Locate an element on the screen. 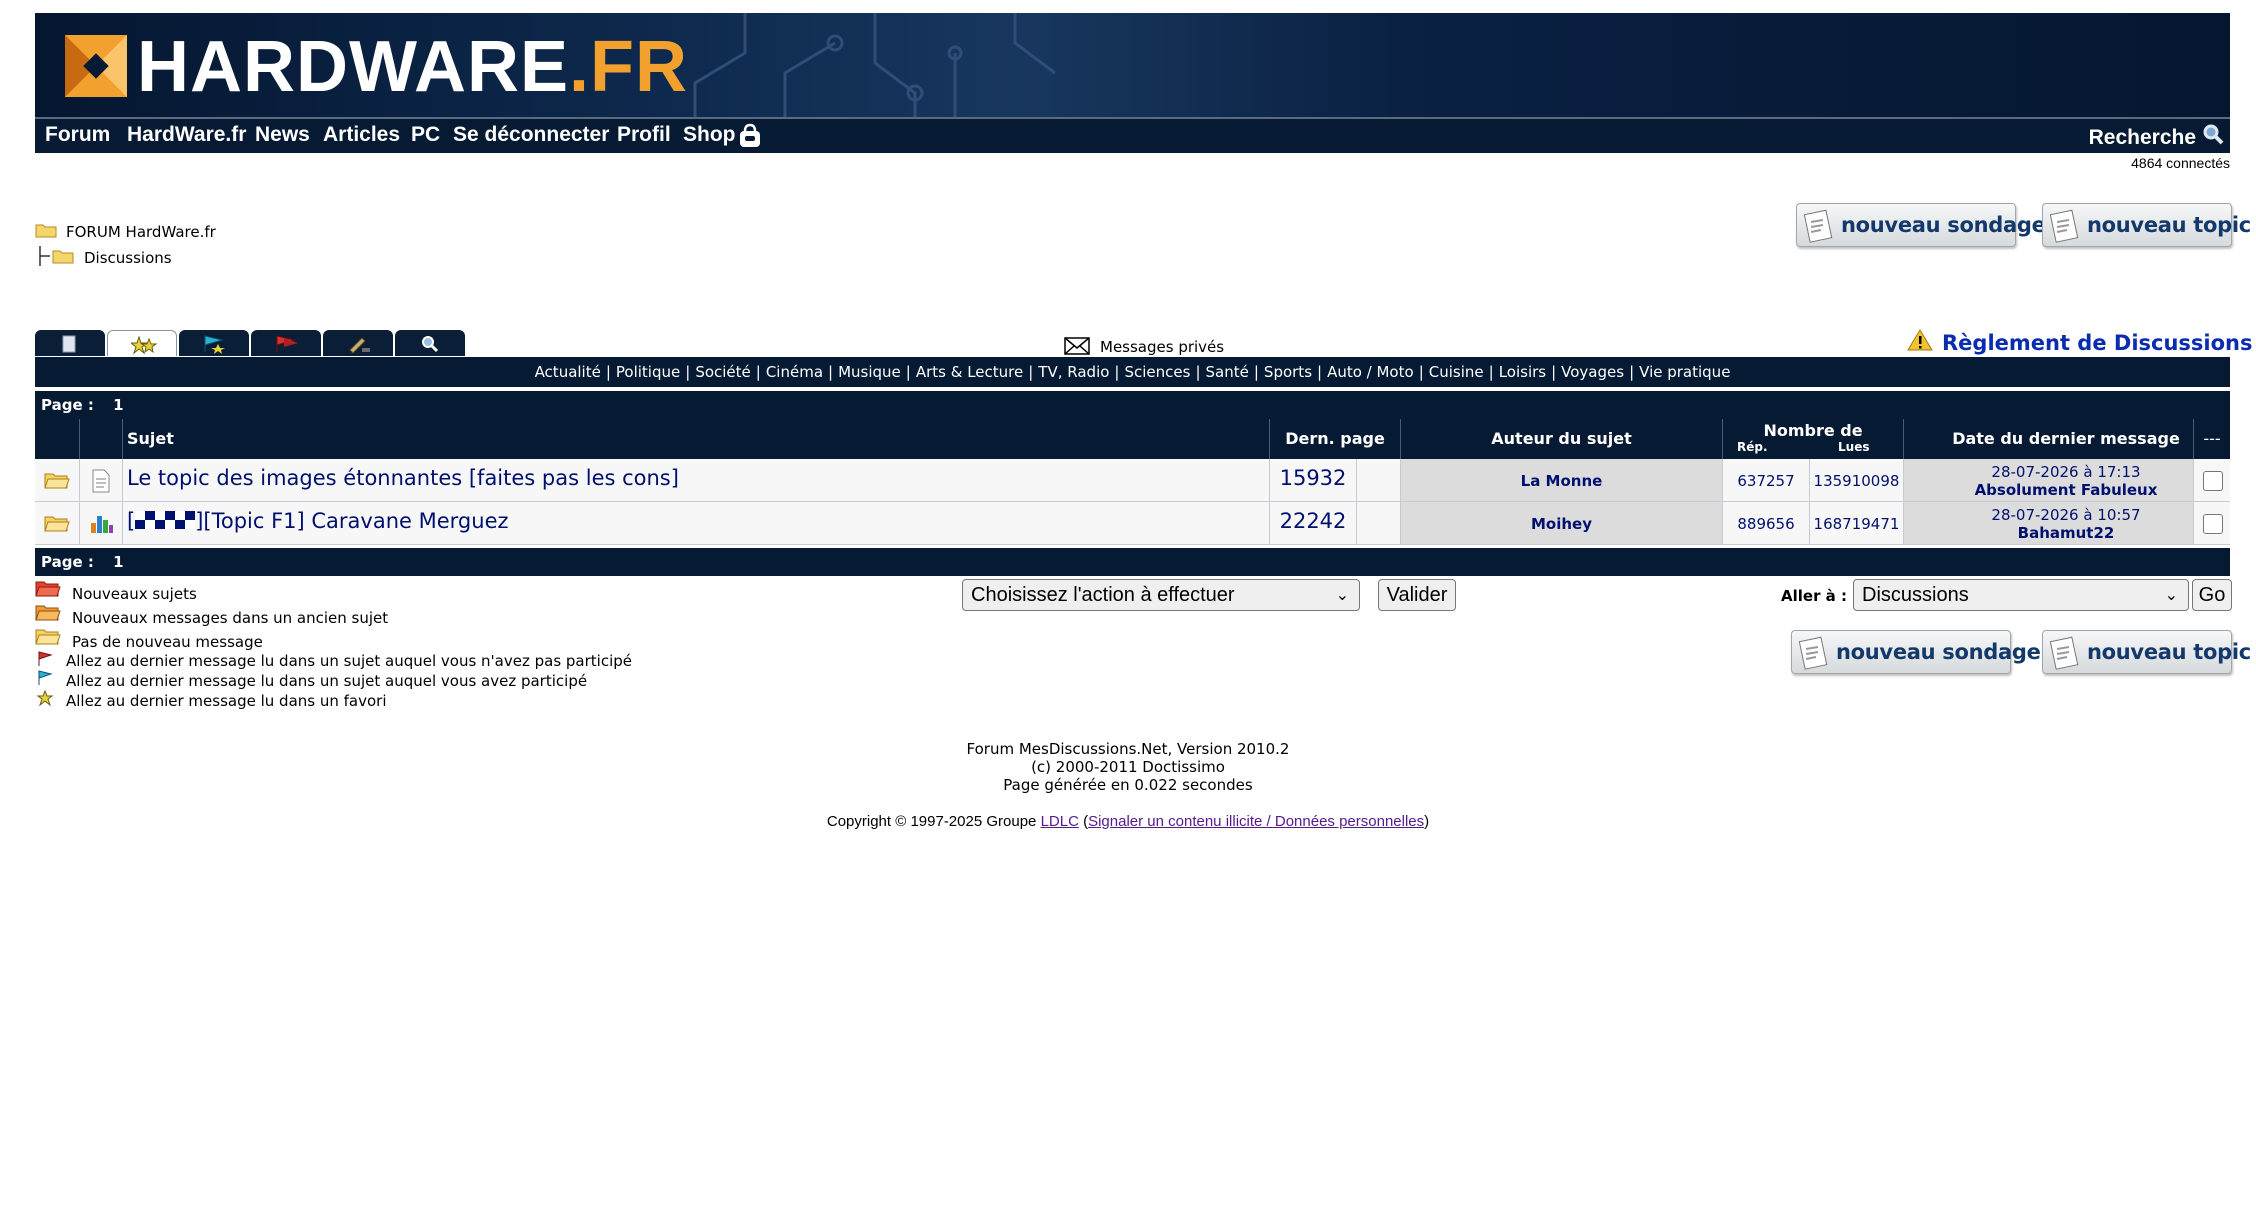 This screenshot has height=1224, width=2256. row-replies-cell: 889656 is located at coordinates (1765, 523).